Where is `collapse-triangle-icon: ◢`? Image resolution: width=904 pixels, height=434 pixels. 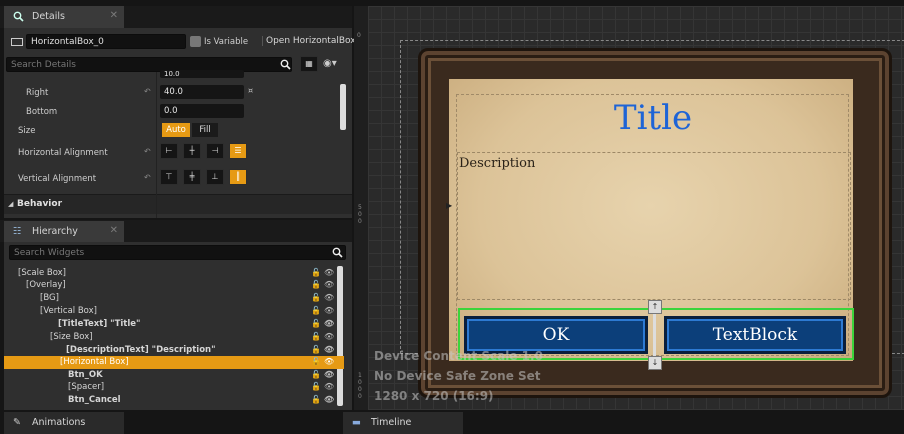 collapse-triangle-icon: ◢ is located at coordinates (11, 204).